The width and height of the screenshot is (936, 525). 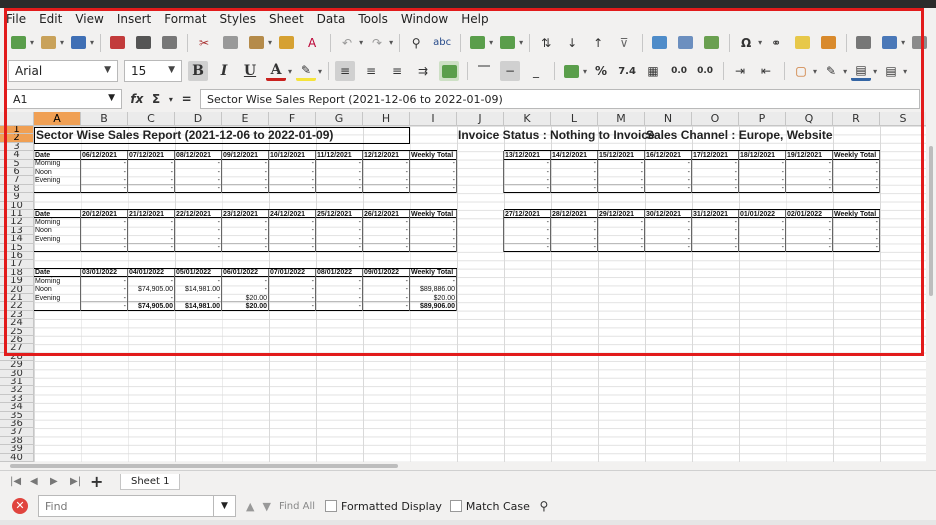 I want to click on row-header-21: 21, so click(x=17, y=298).